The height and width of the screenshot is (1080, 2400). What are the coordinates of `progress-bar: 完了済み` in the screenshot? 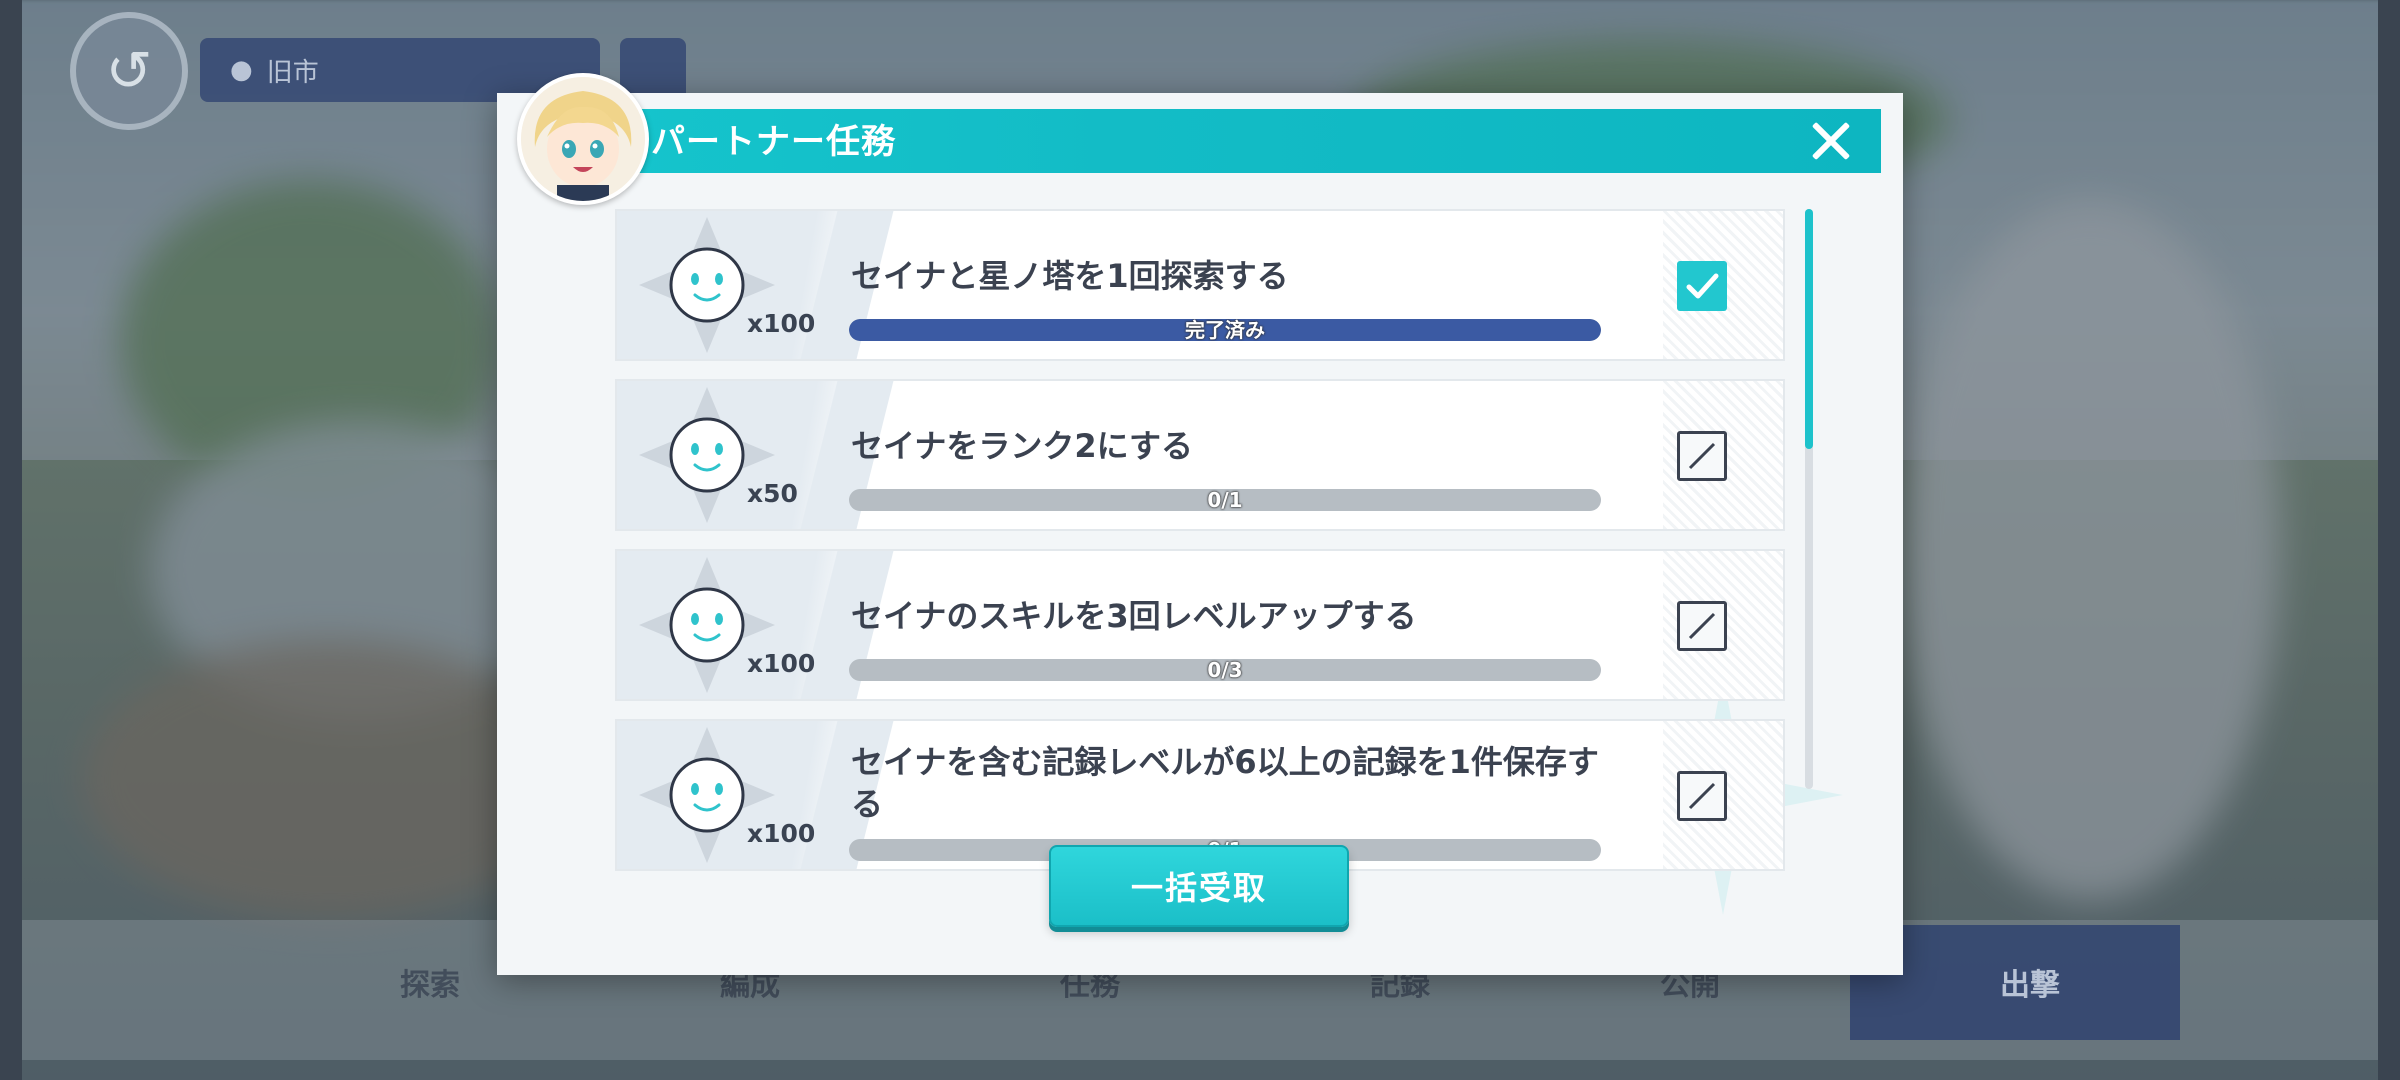 It's located at (1225, 330).